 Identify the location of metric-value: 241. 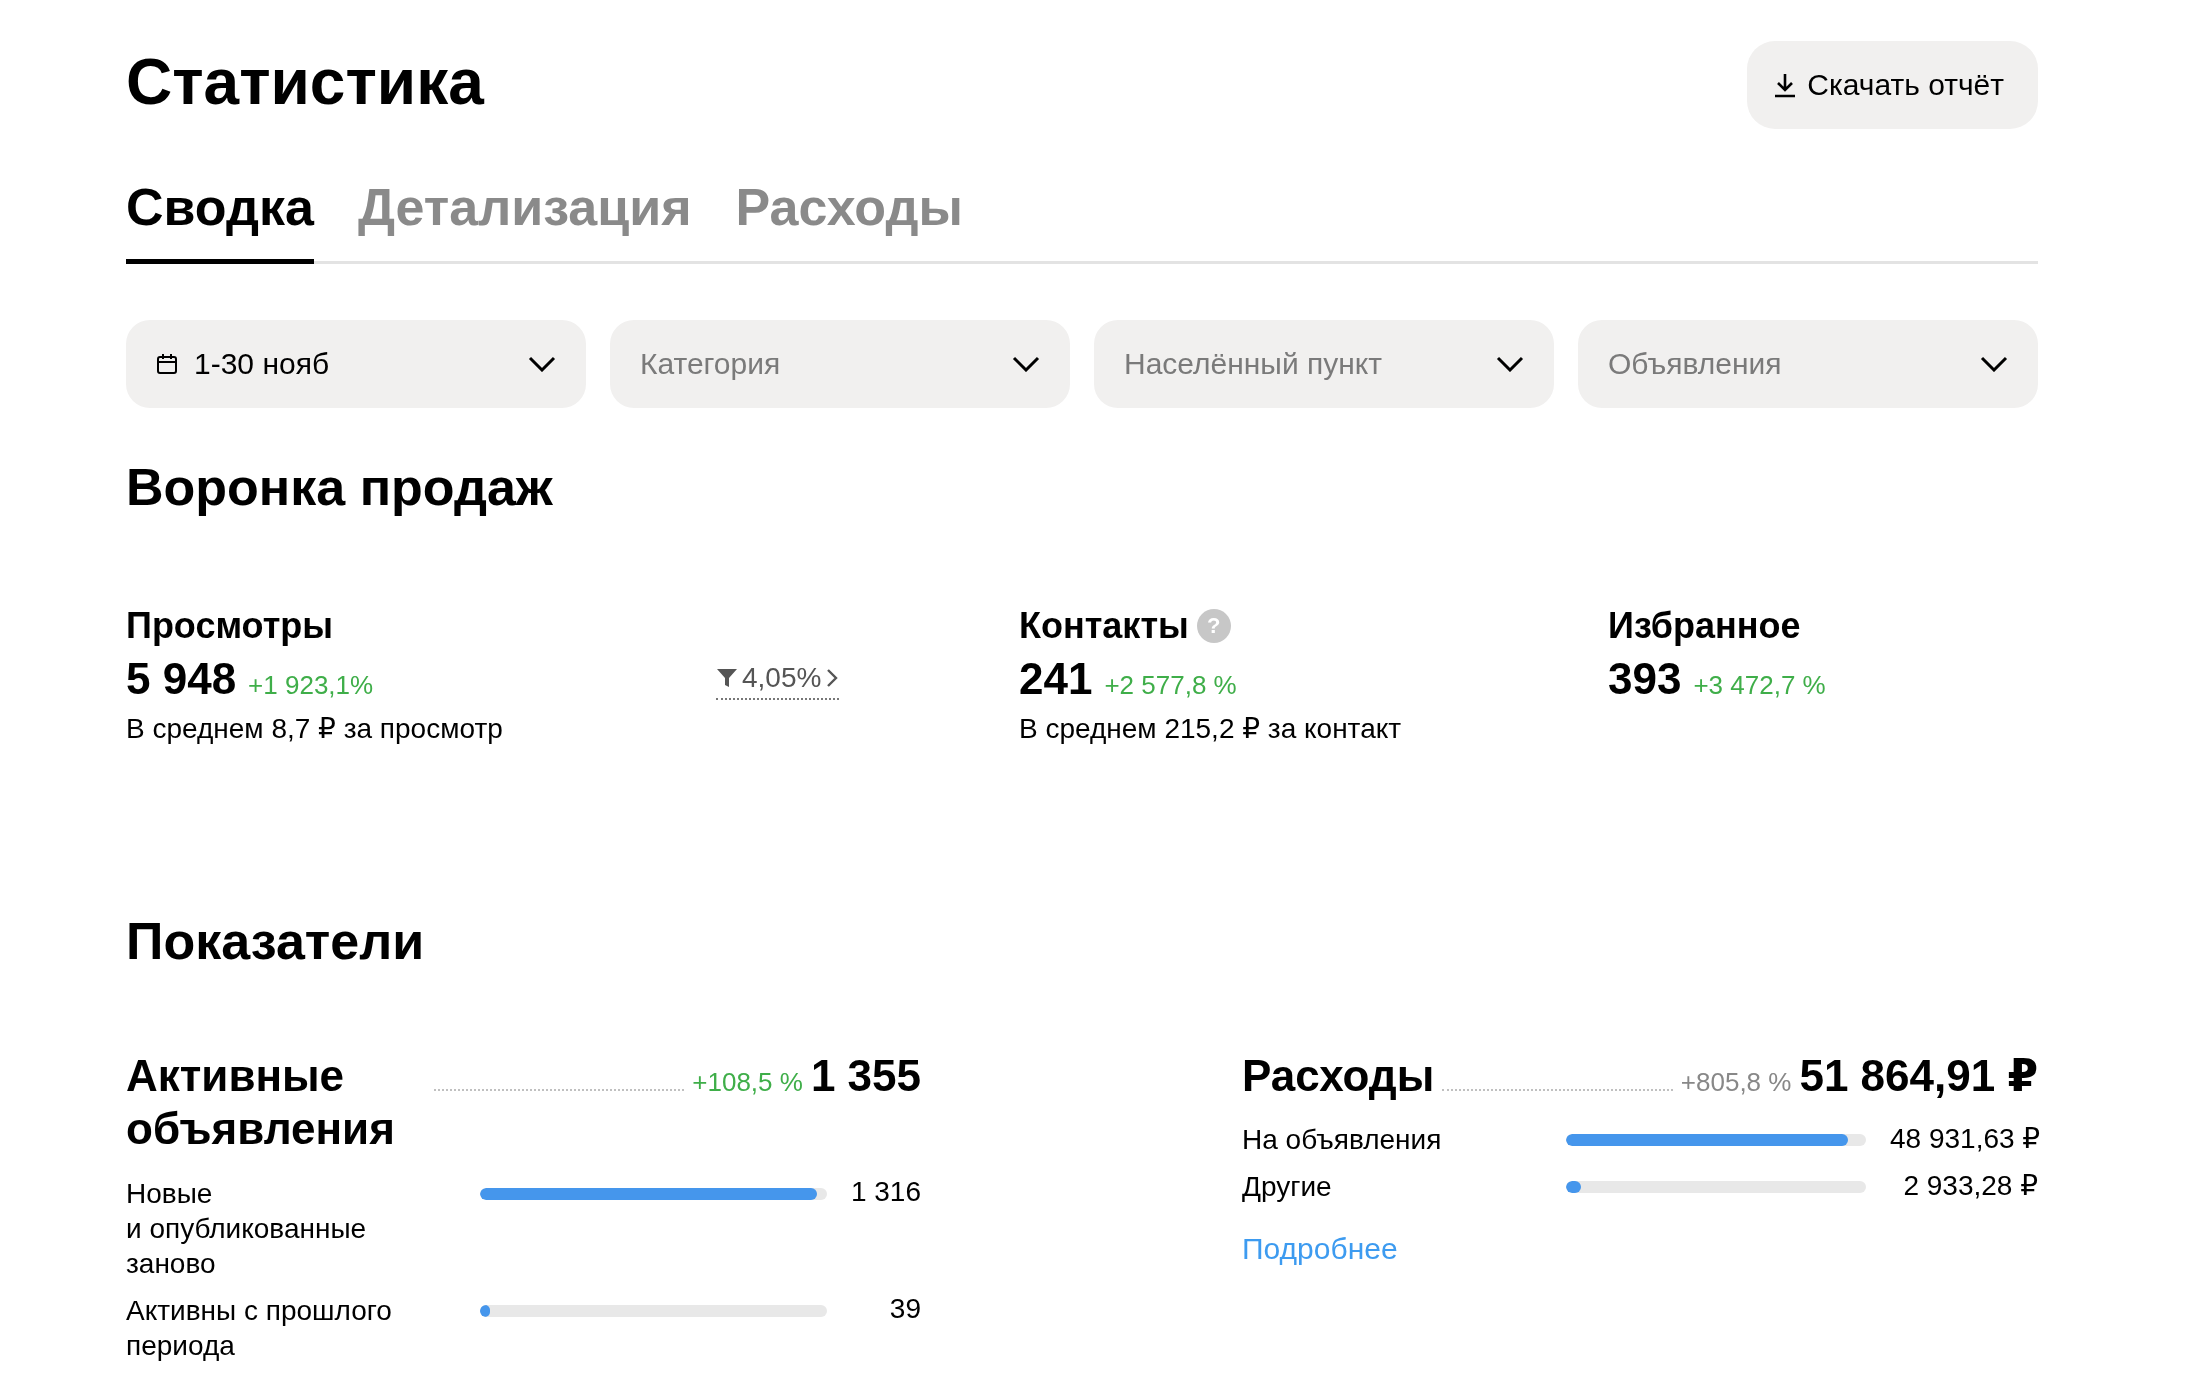
(1056, 679).